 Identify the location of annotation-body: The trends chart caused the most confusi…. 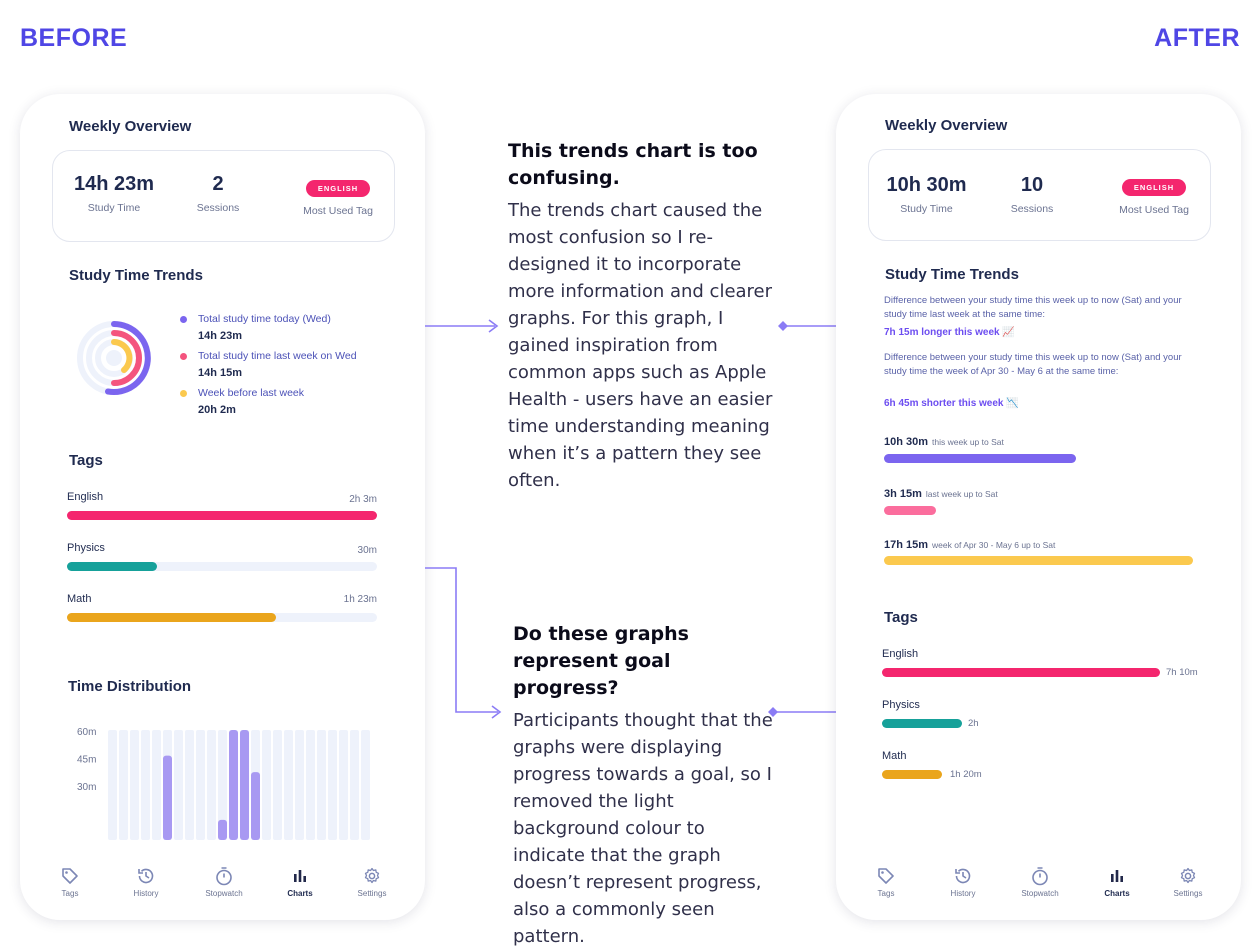
(640, 345).